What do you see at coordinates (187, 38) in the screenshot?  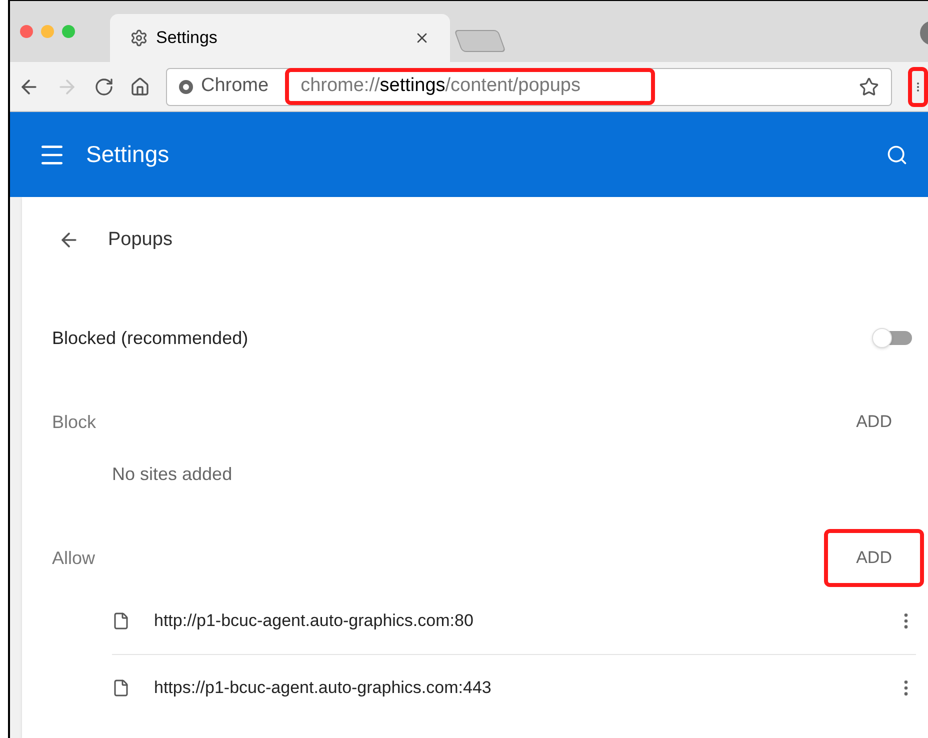 I see `tab-title: Settings` at bounding box center [187, 38].